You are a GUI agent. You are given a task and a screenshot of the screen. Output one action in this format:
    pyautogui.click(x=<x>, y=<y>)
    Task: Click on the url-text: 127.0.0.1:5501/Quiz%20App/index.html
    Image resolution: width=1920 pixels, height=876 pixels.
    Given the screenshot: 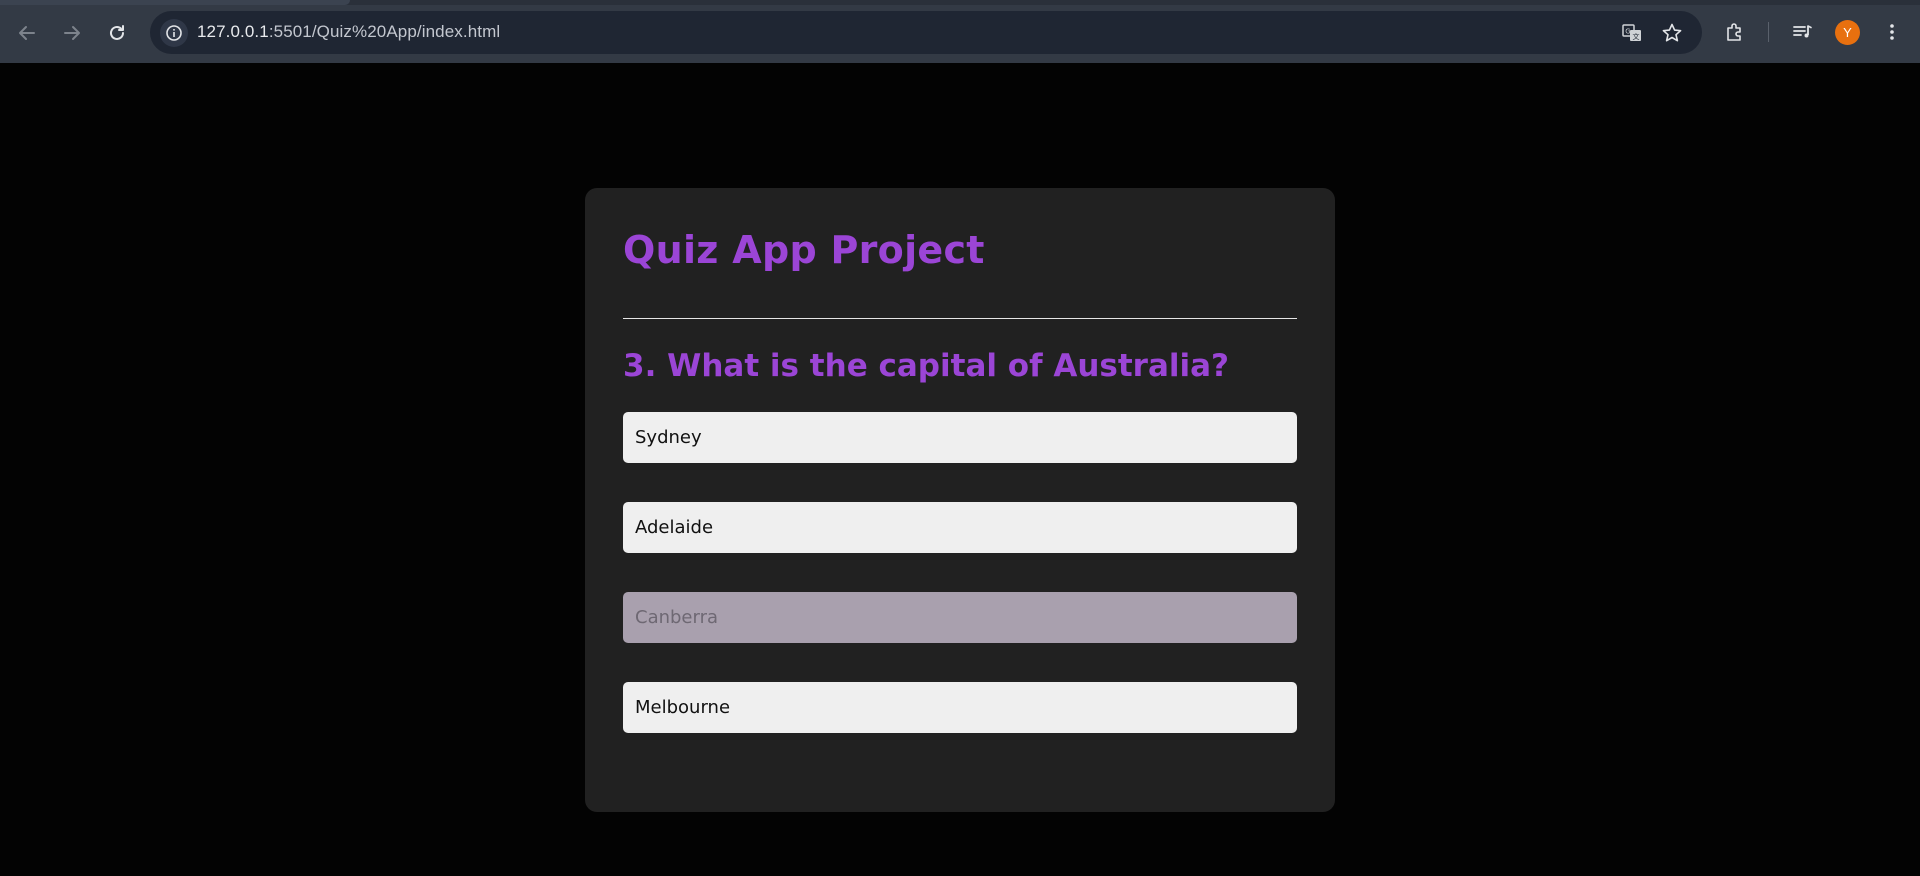 What is the action you would take?
    pyautogui.click(x=348, y=32)
    